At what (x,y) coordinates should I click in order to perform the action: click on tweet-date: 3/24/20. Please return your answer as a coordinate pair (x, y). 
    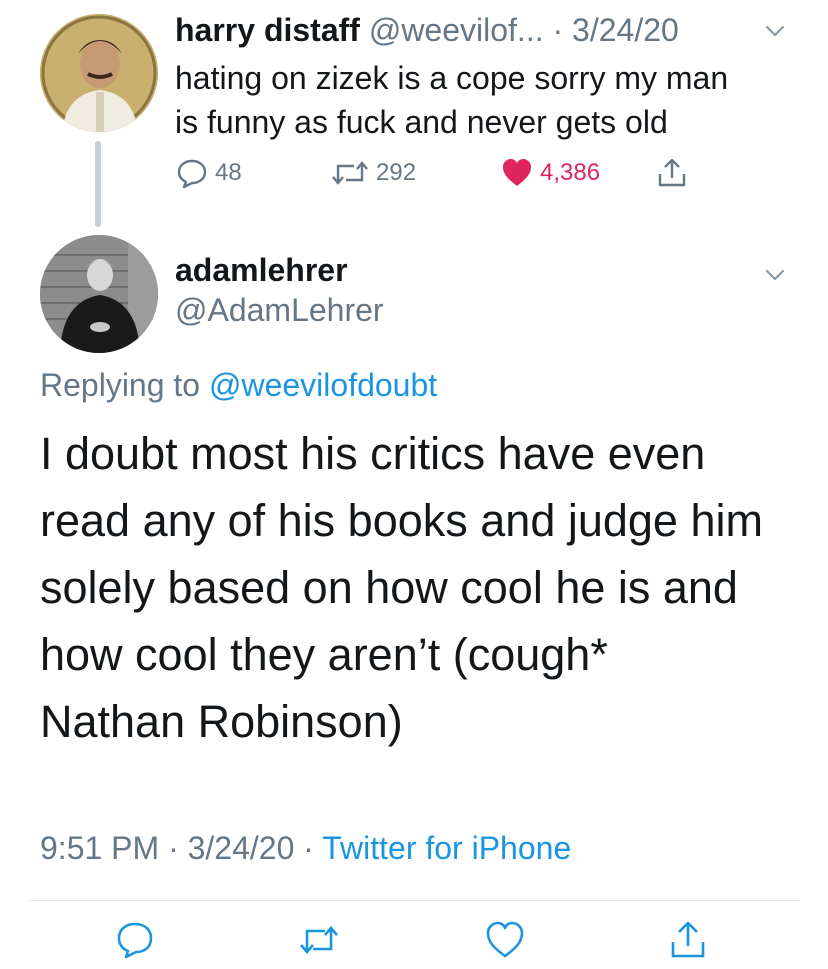
    Looking at the image, I should click on (241, 848).